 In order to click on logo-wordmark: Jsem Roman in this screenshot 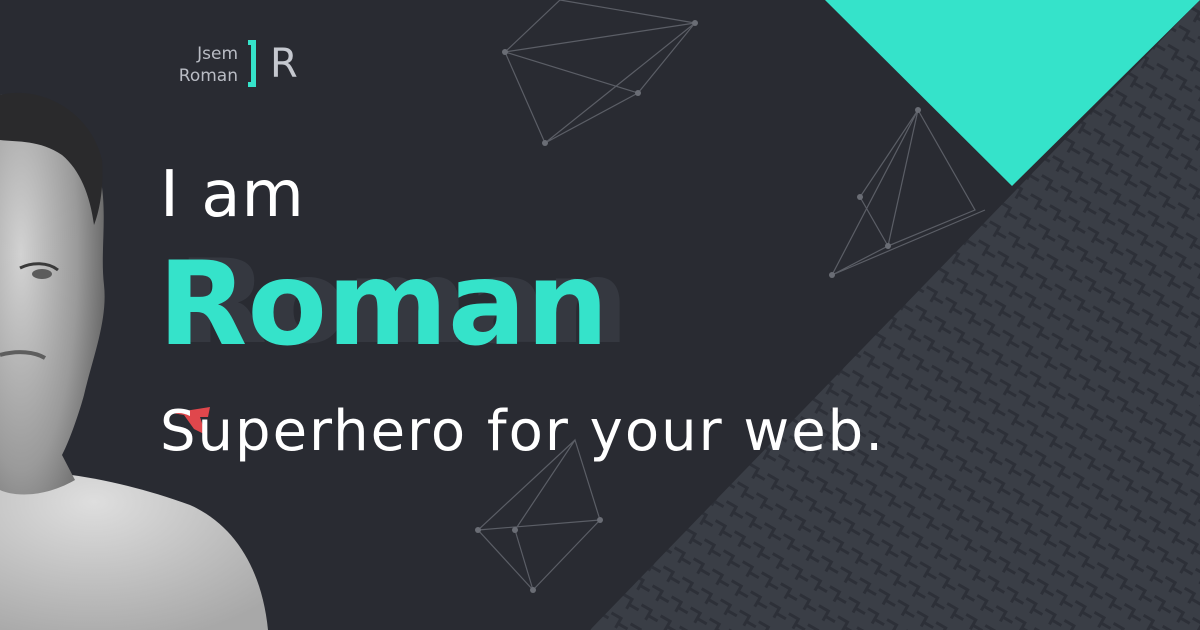, I will do `click(194, 65)`.